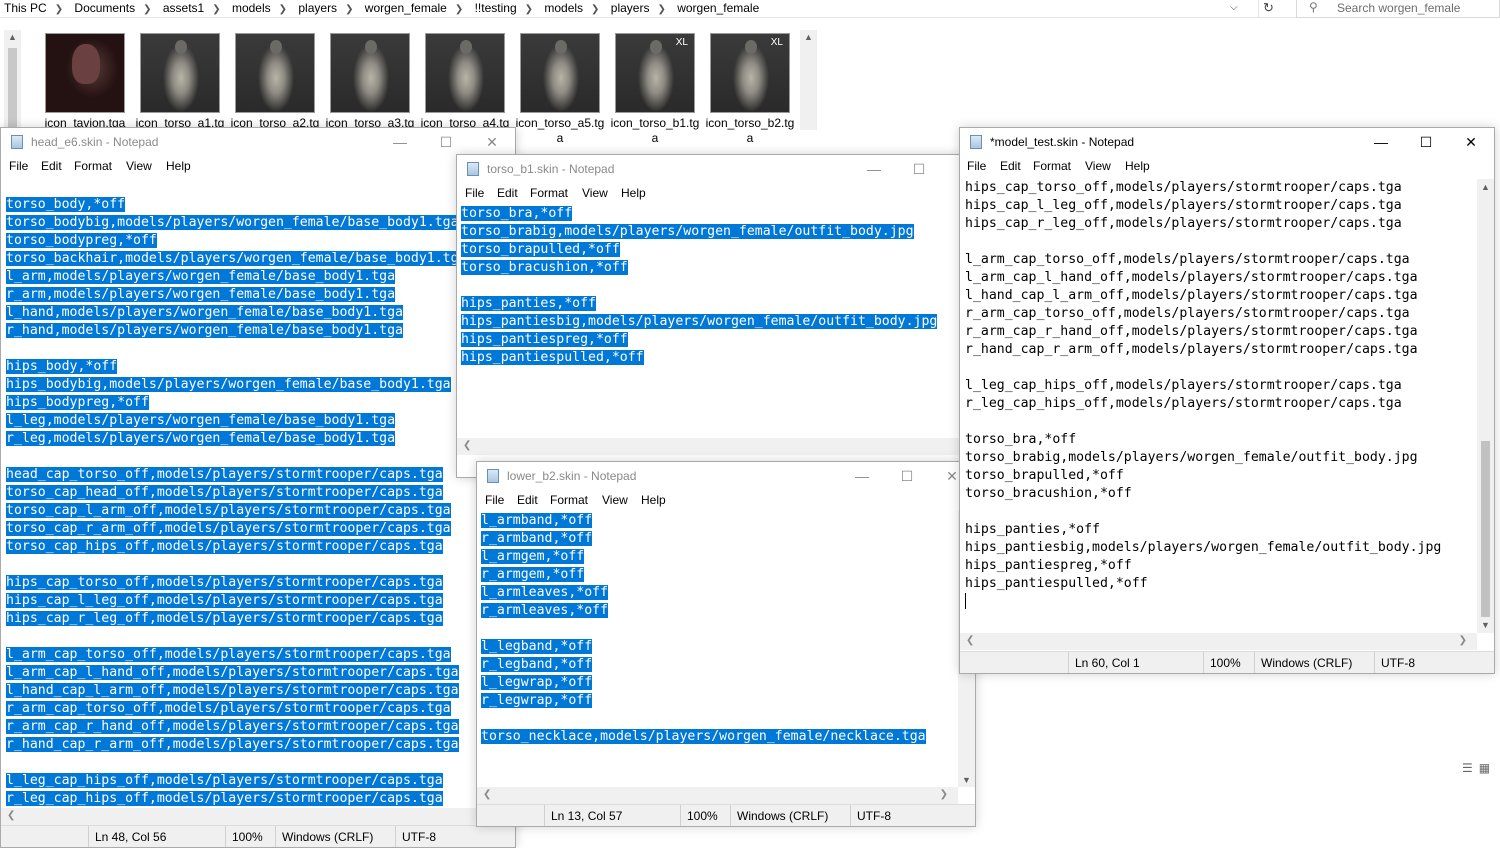  I want to click on nav-pane-scrollbar: ▲, so click(12, 80).